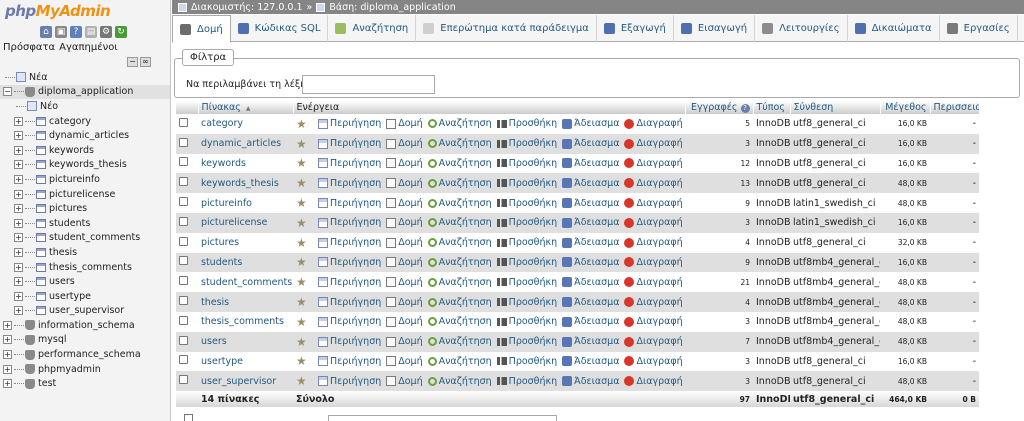 This screenshot has width=1024, height=421. I want to click on tree-table-item: + pictures, so click(85, 208).